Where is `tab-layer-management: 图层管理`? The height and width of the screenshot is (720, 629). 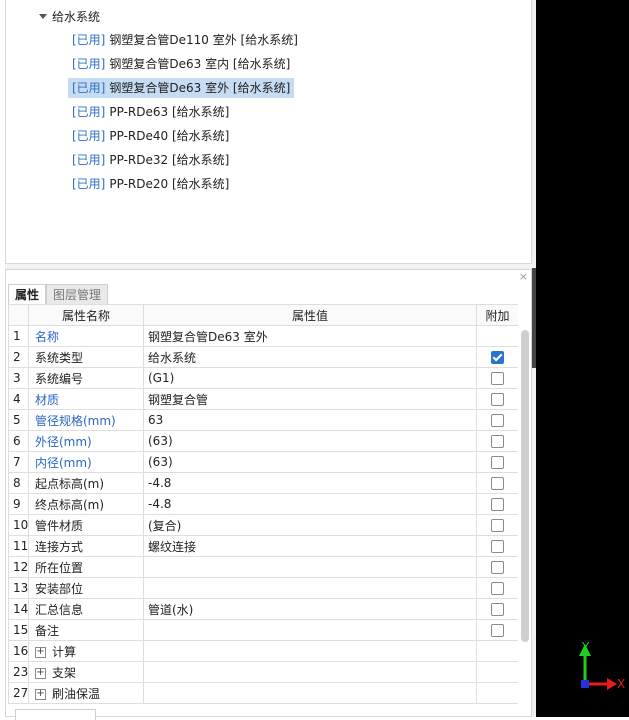 tab-layer-management: 图层管理 is located at coordinates (77, 294).